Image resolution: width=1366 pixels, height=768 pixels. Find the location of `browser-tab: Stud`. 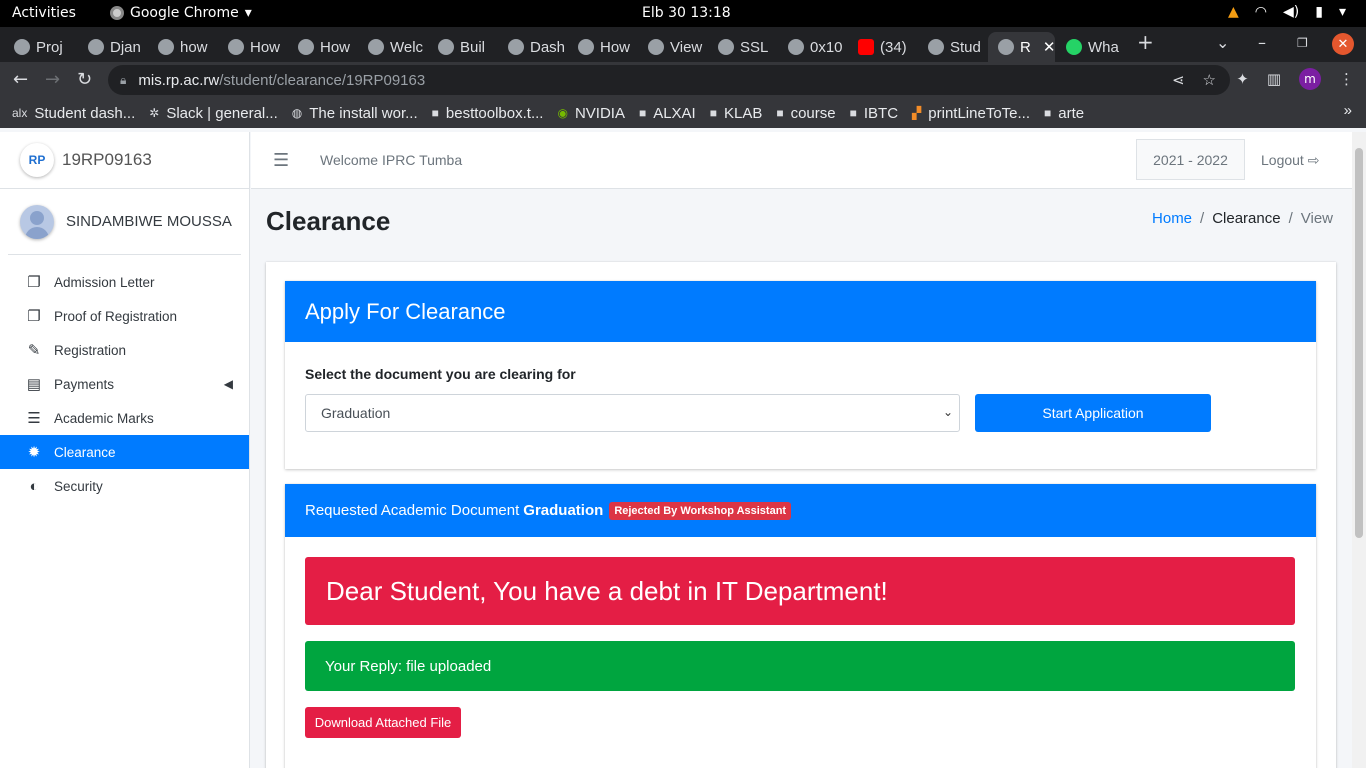

browser-tab: Stud is located at coordinates (952, 47).